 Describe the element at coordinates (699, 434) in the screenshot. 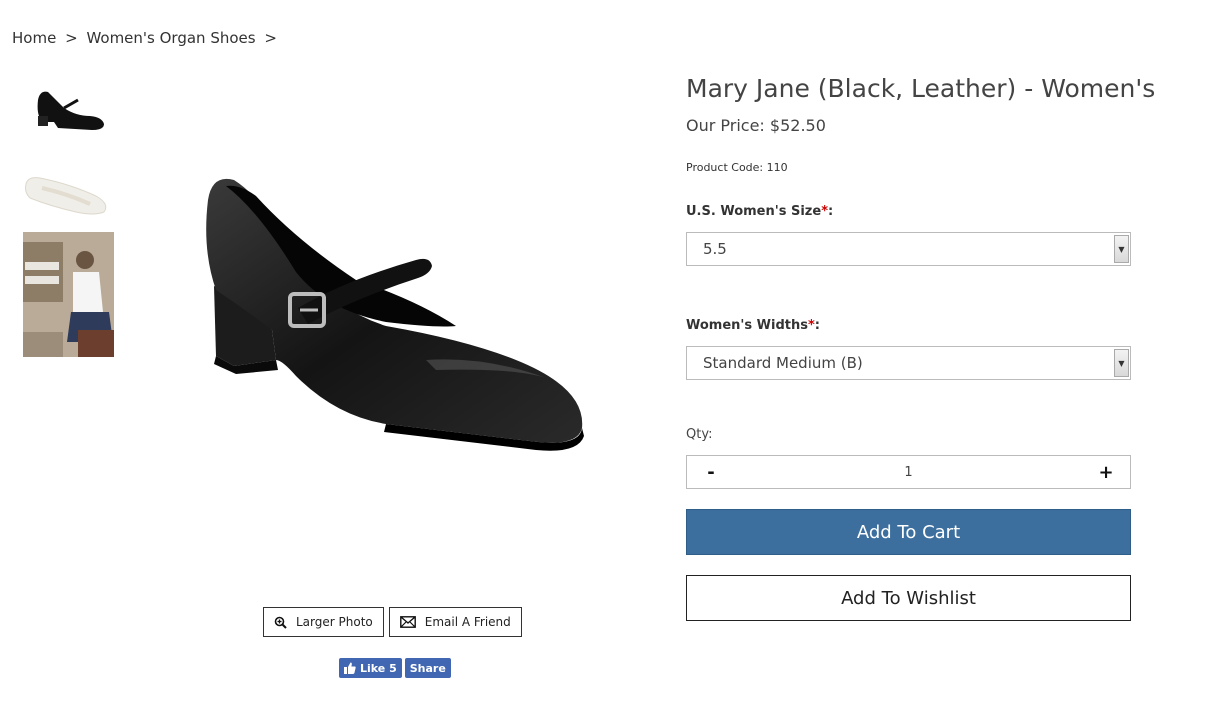

I see `quantity-label: Qty:` at that location.